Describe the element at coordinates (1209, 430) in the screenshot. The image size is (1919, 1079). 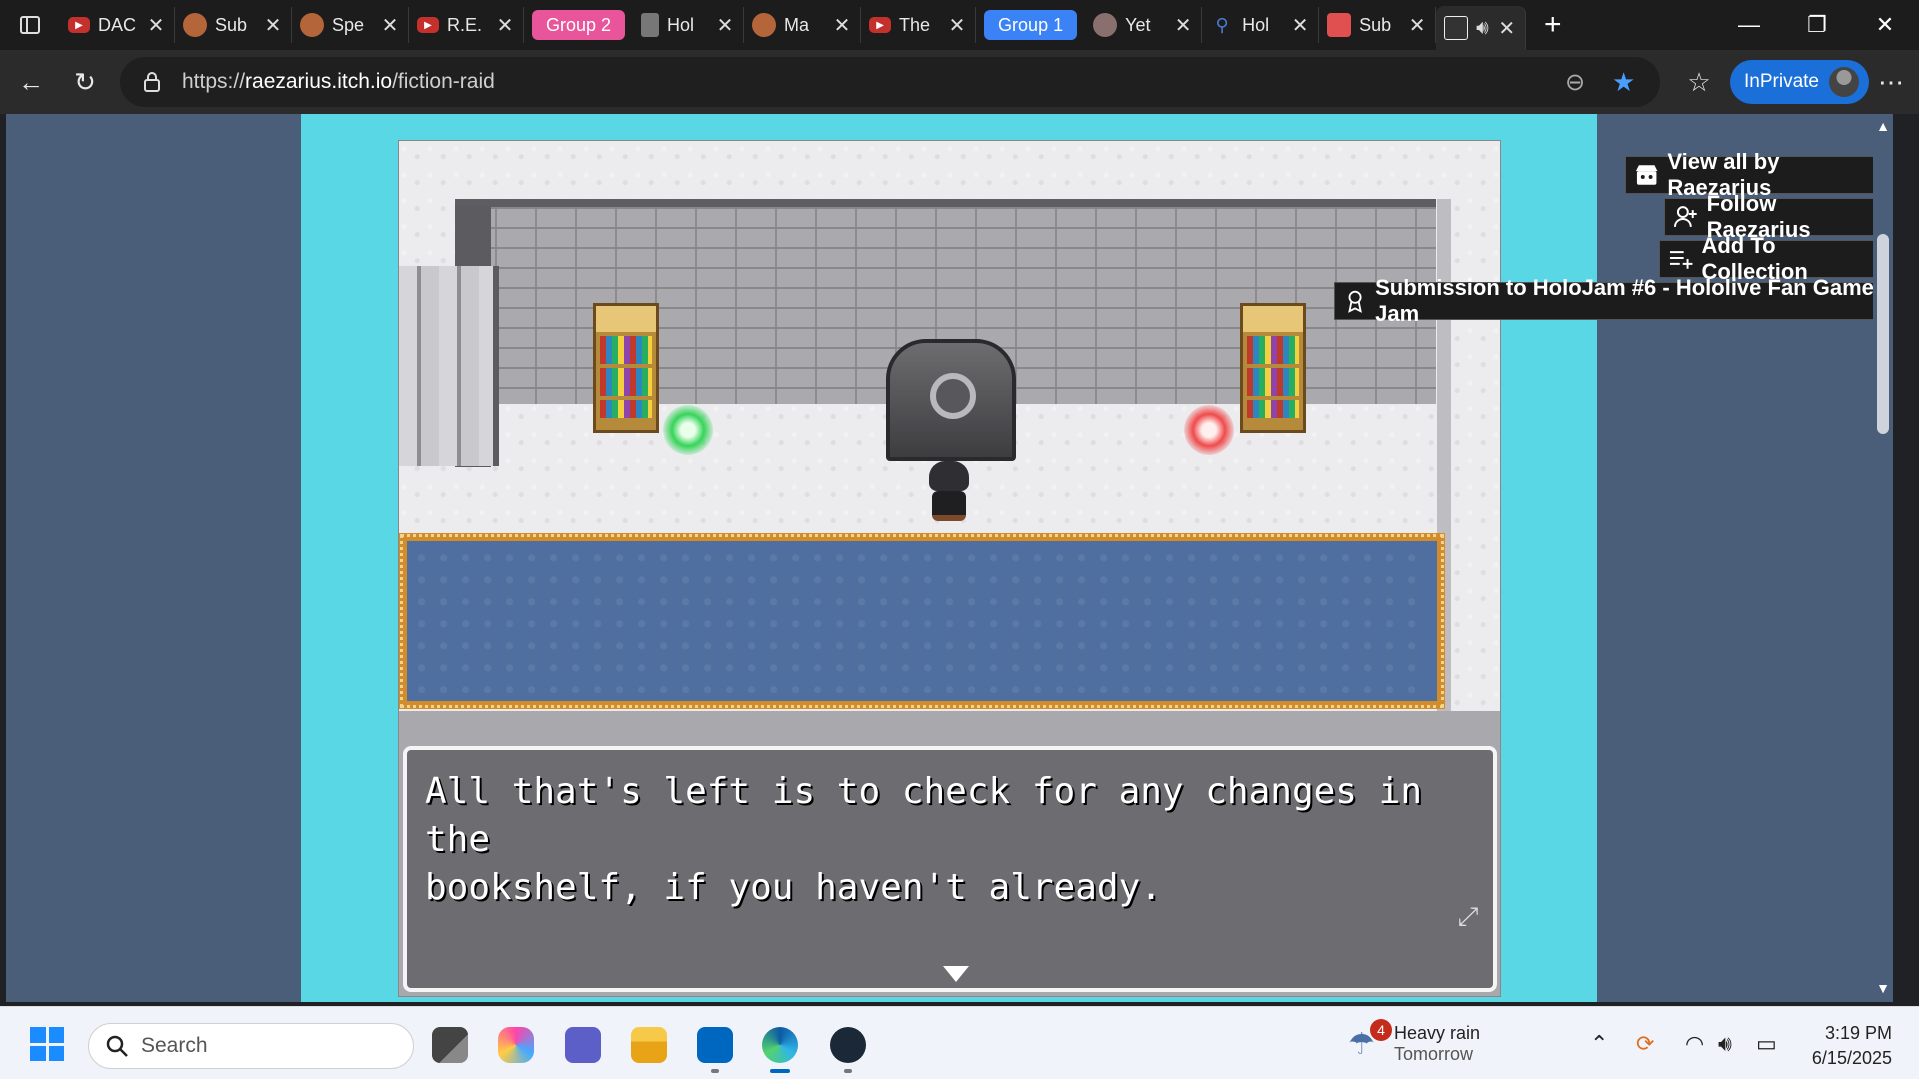
I see `red-portal-orb` at that location.